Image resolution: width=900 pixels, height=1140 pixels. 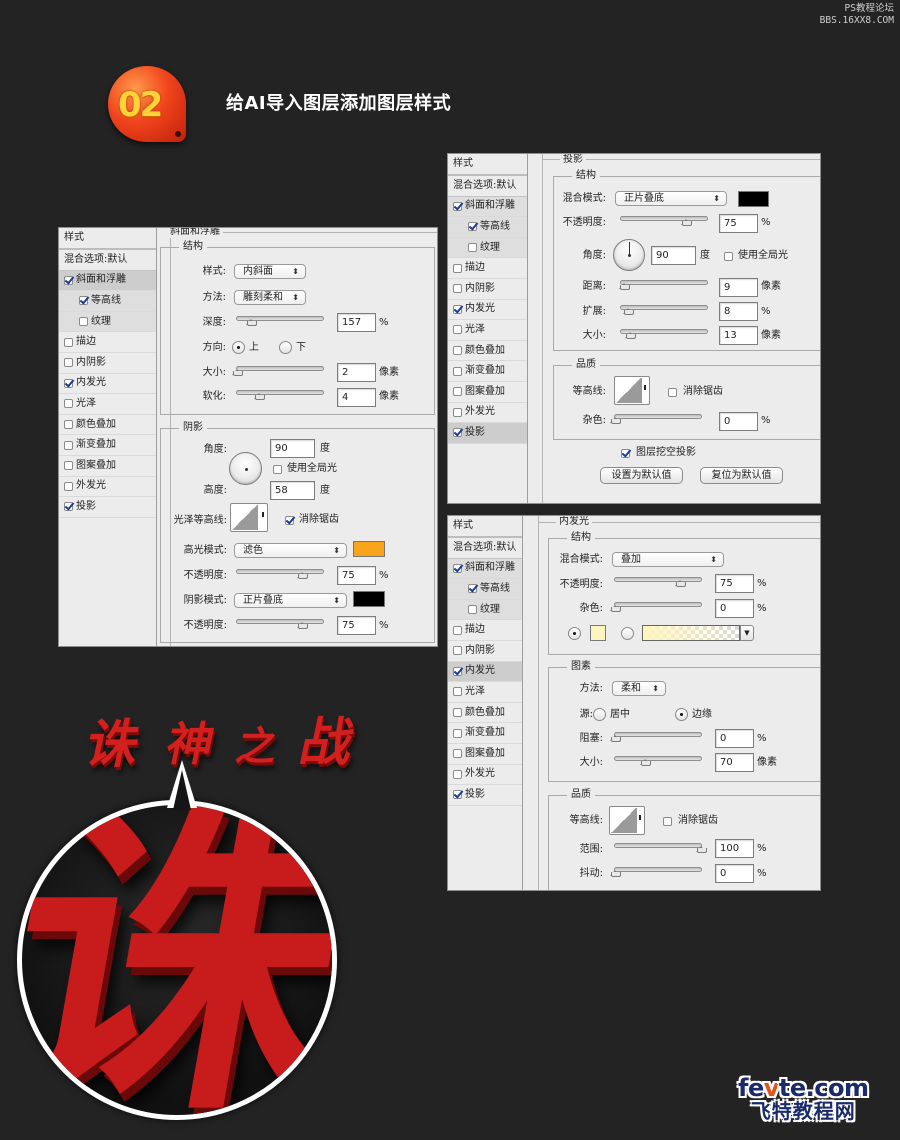 I want to click on reset-default-button: 复位为默认值, so click(x=741, y=475).